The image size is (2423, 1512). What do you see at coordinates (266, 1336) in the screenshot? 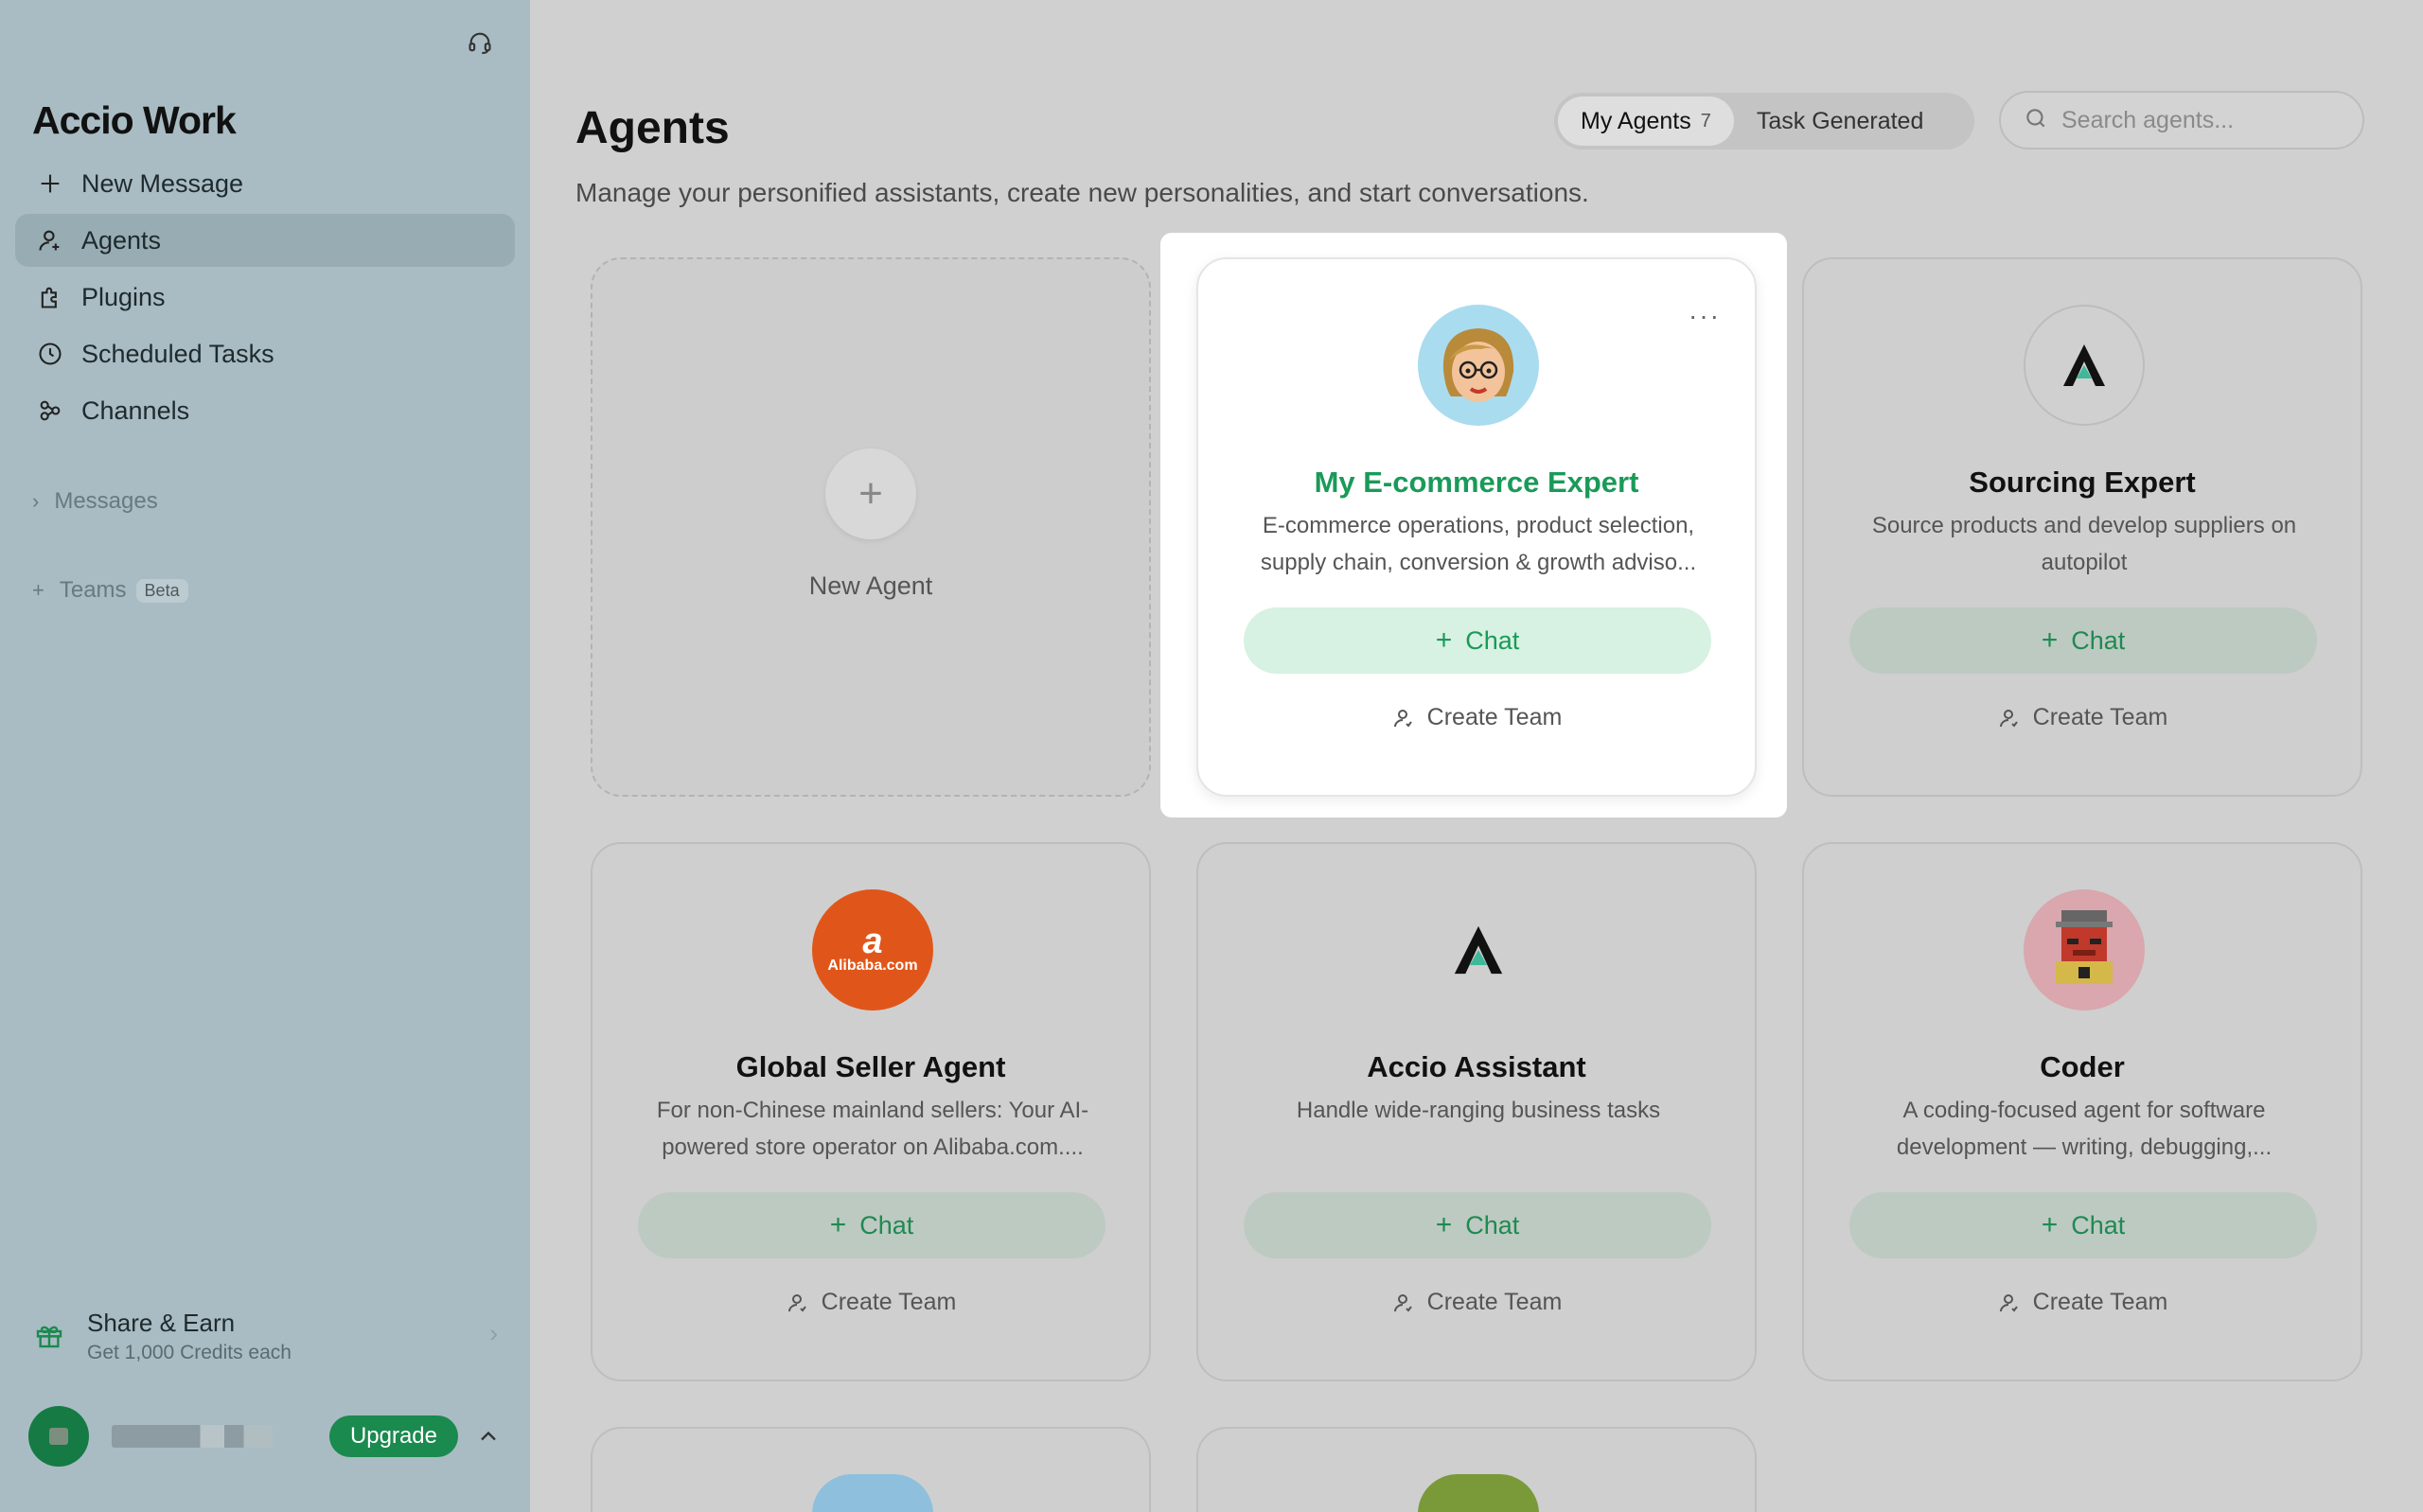
I see `share-earn-link: Share & Earn Get 1,000 Credits each ›` at bounding box center [266, 1336].